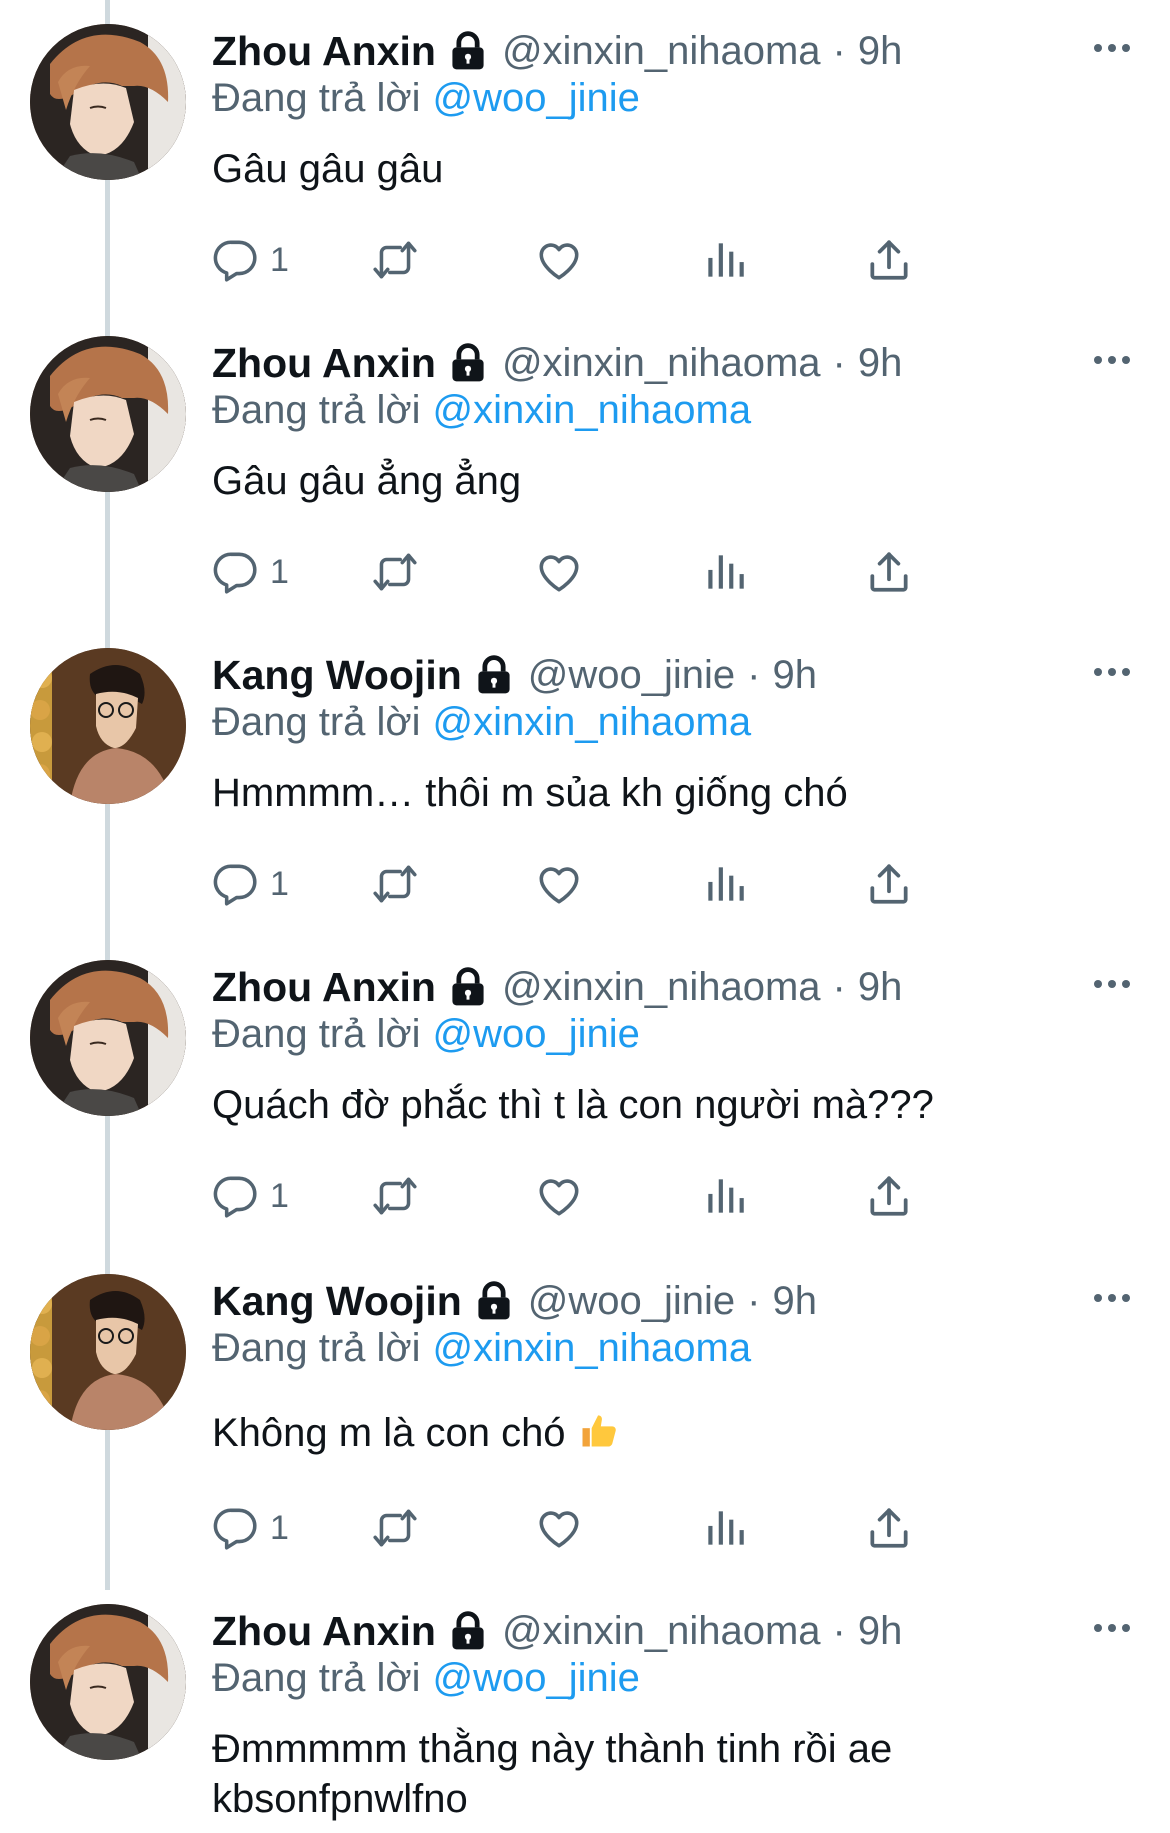 Image resolution: width=1170 pixels, height=1833 pixels. I want to click on zhou-anxin-avatar, so click(108, 102).